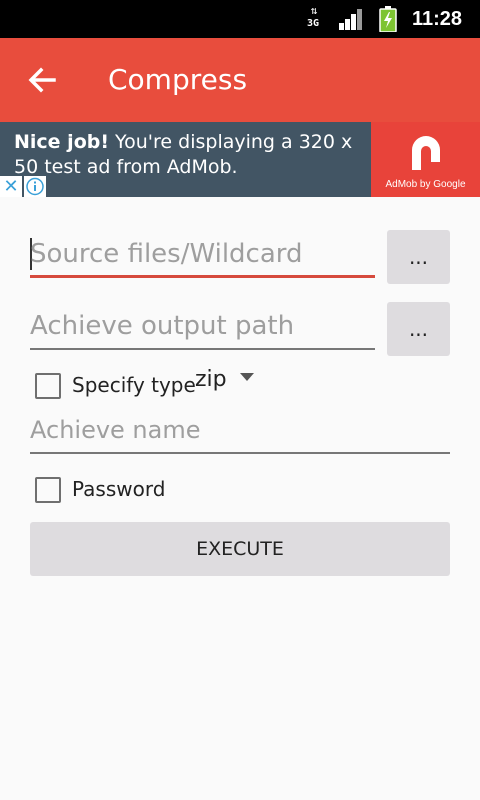  What do you see at coordinates (313, 23) in the screenshot?
I see `network-type: 3G` at bounding box center [313, 23].